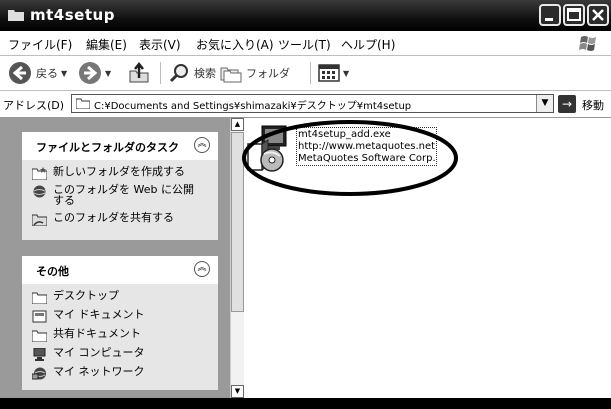 The width and height of the screenshot is (611, 409). What do you see at coordinates (39, 298) in the screenshot?
I see `desktop-icon` at bounding box center [39, 298].